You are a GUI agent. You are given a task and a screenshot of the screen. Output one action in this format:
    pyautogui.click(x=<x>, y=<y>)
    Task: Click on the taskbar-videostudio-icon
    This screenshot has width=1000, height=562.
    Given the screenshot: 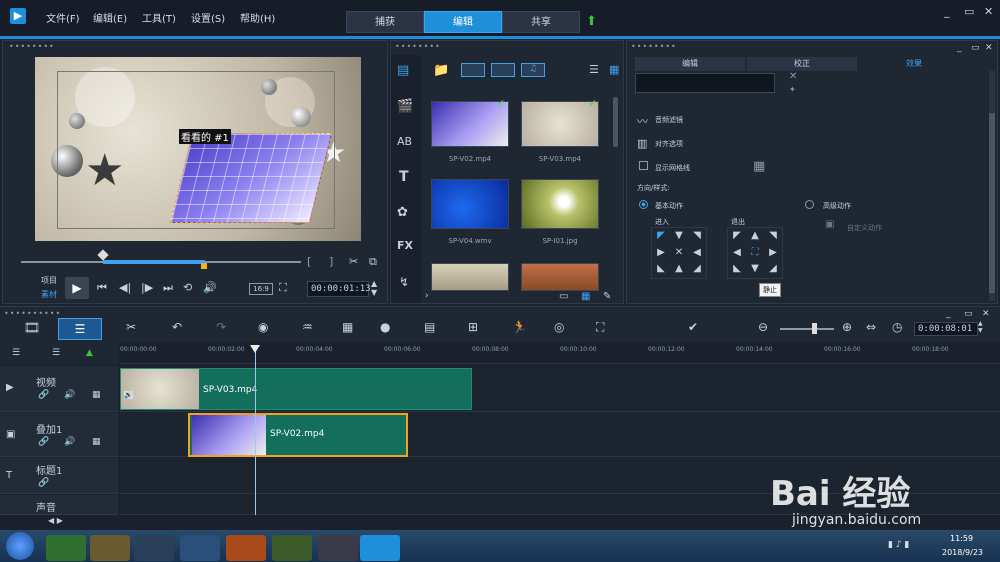 What is the action you would take?
    pyautogui.click(x=380, y=548)
    